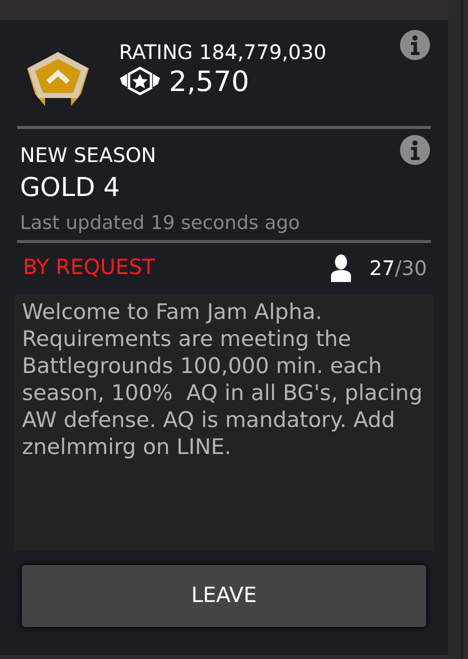  I want to click on leave-button: LEAVE, so click(224, 596).